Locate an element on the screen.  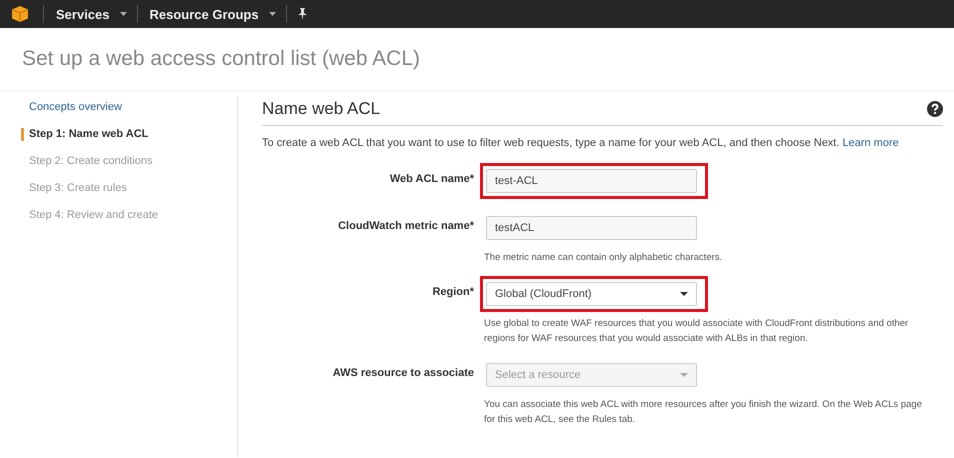
nav-menu-button: Services is located at coordinates (90, 14).